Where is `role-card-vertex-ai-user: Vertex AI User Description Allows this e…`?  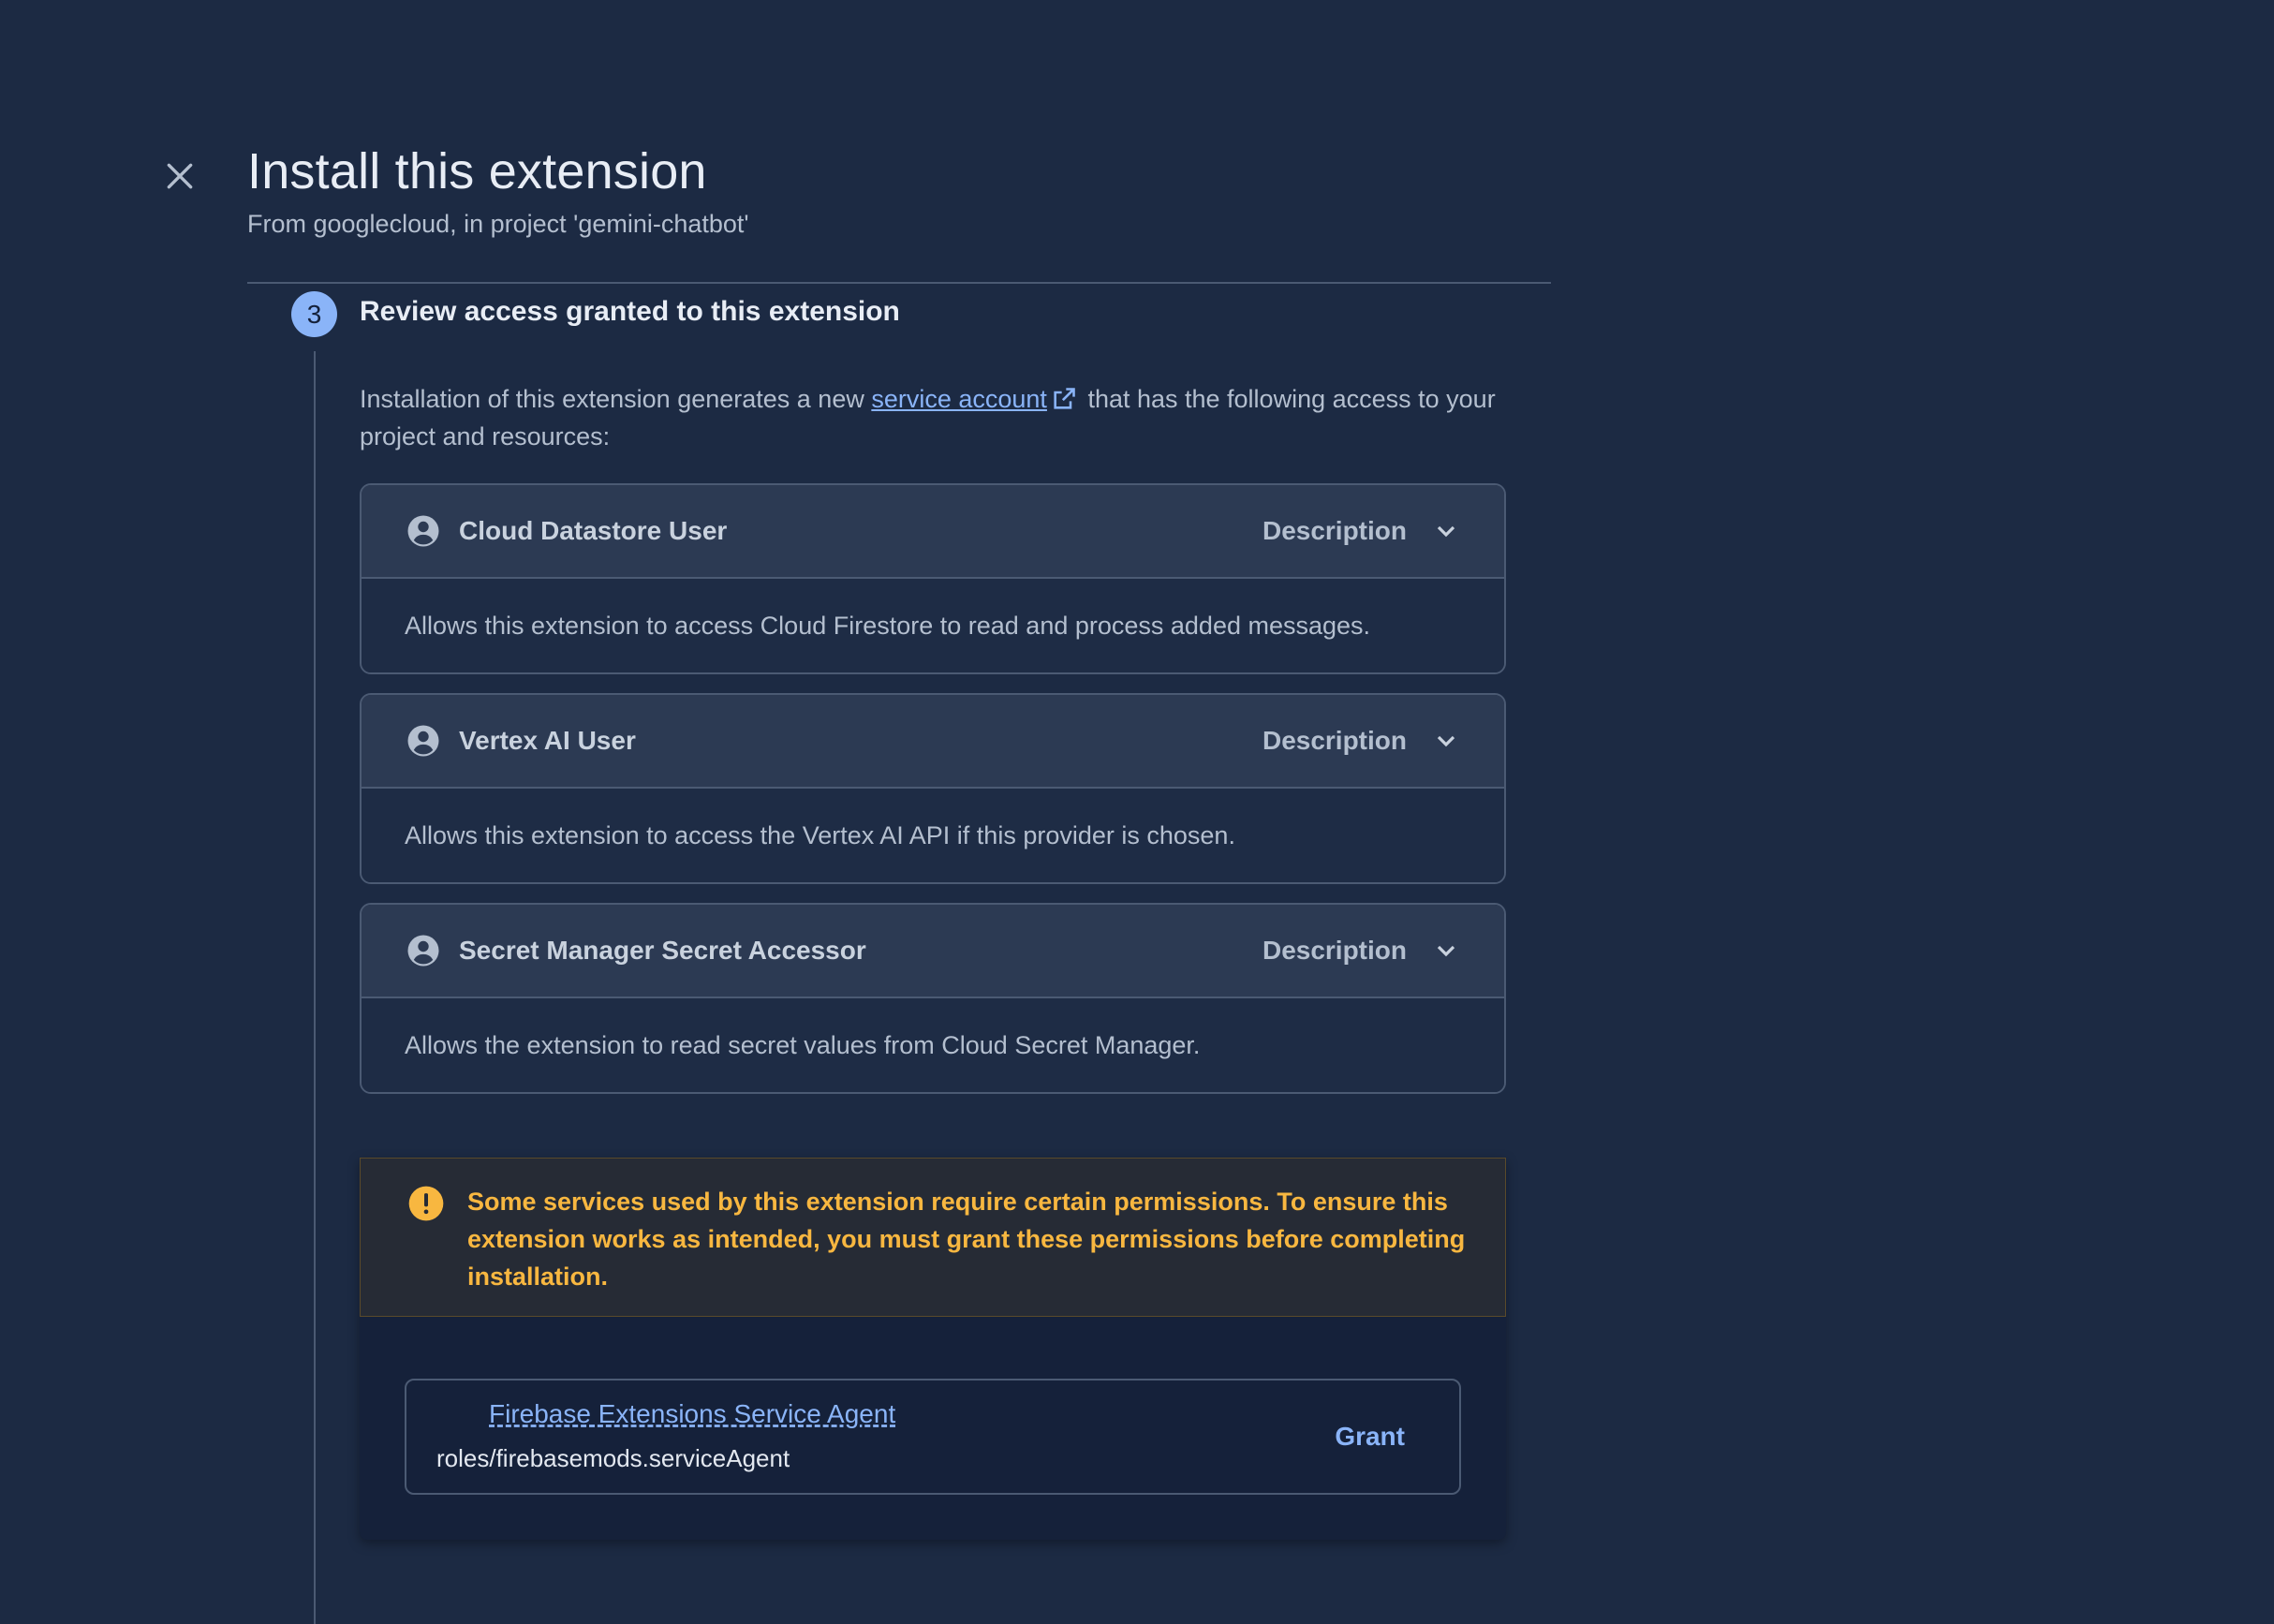 role-card-vertex-ai-user: Vertex AI User Description Allows this e… is located at coordinates (933, 788).